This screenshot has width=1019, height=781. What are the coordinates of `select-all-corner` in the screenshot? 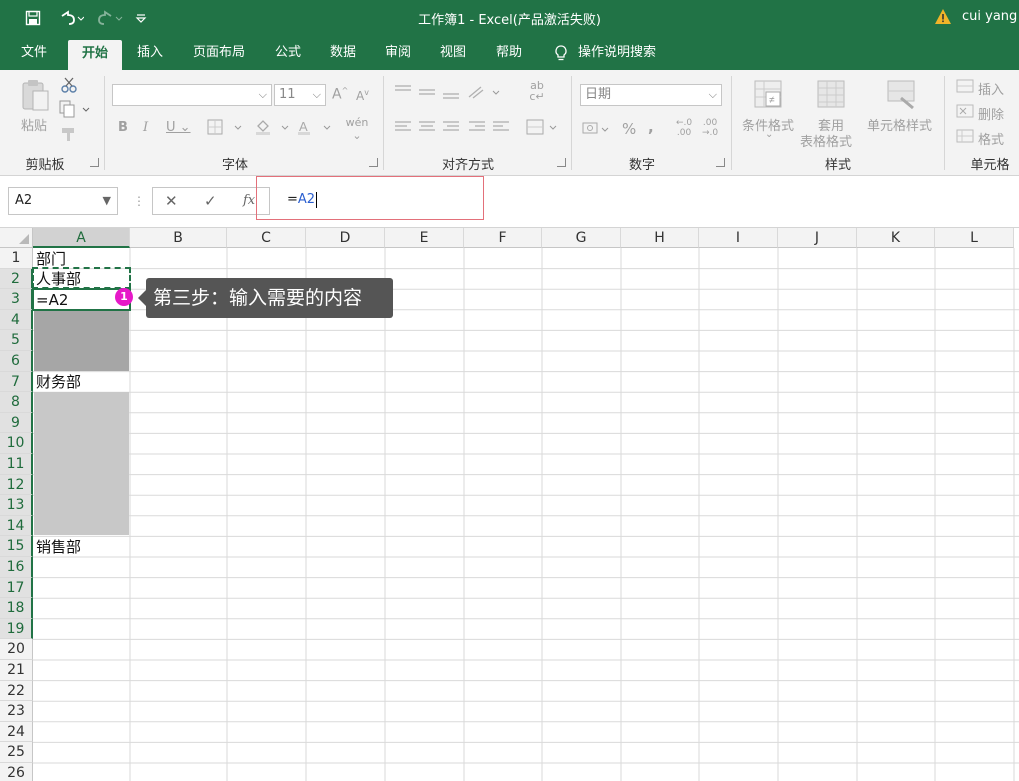 It's located at (16, 238).